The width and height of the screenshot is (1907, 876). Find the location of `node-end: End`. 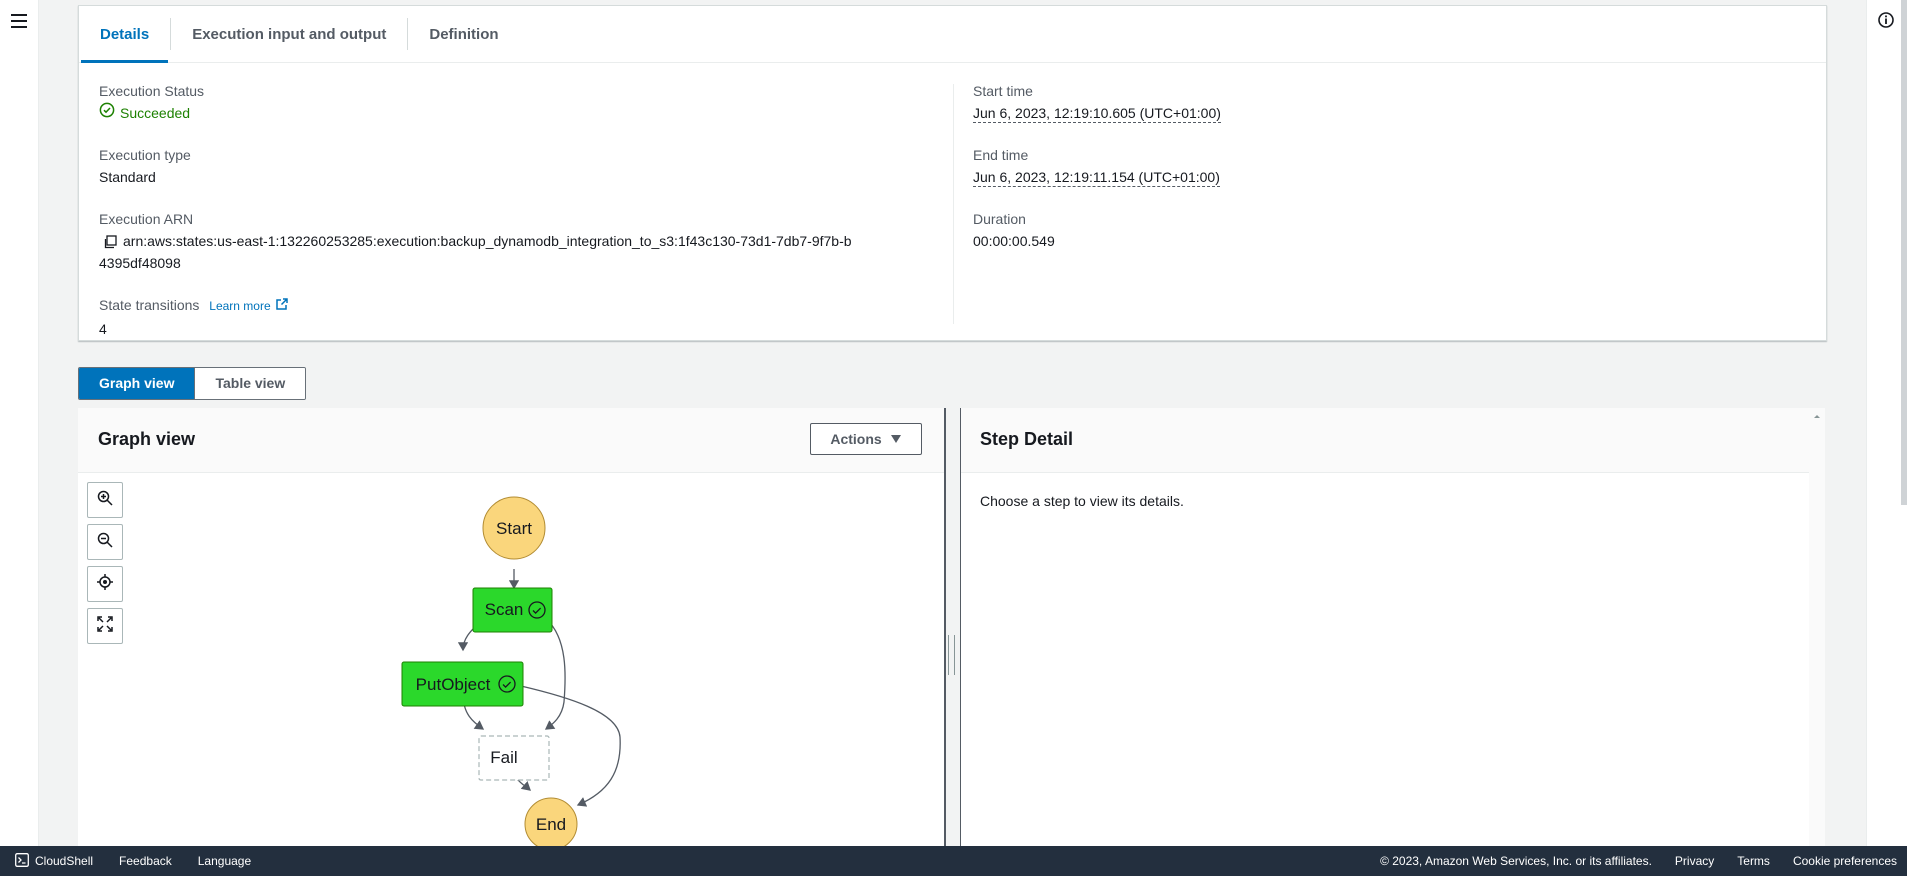

node-end: End is located at coordinates (551, 821).